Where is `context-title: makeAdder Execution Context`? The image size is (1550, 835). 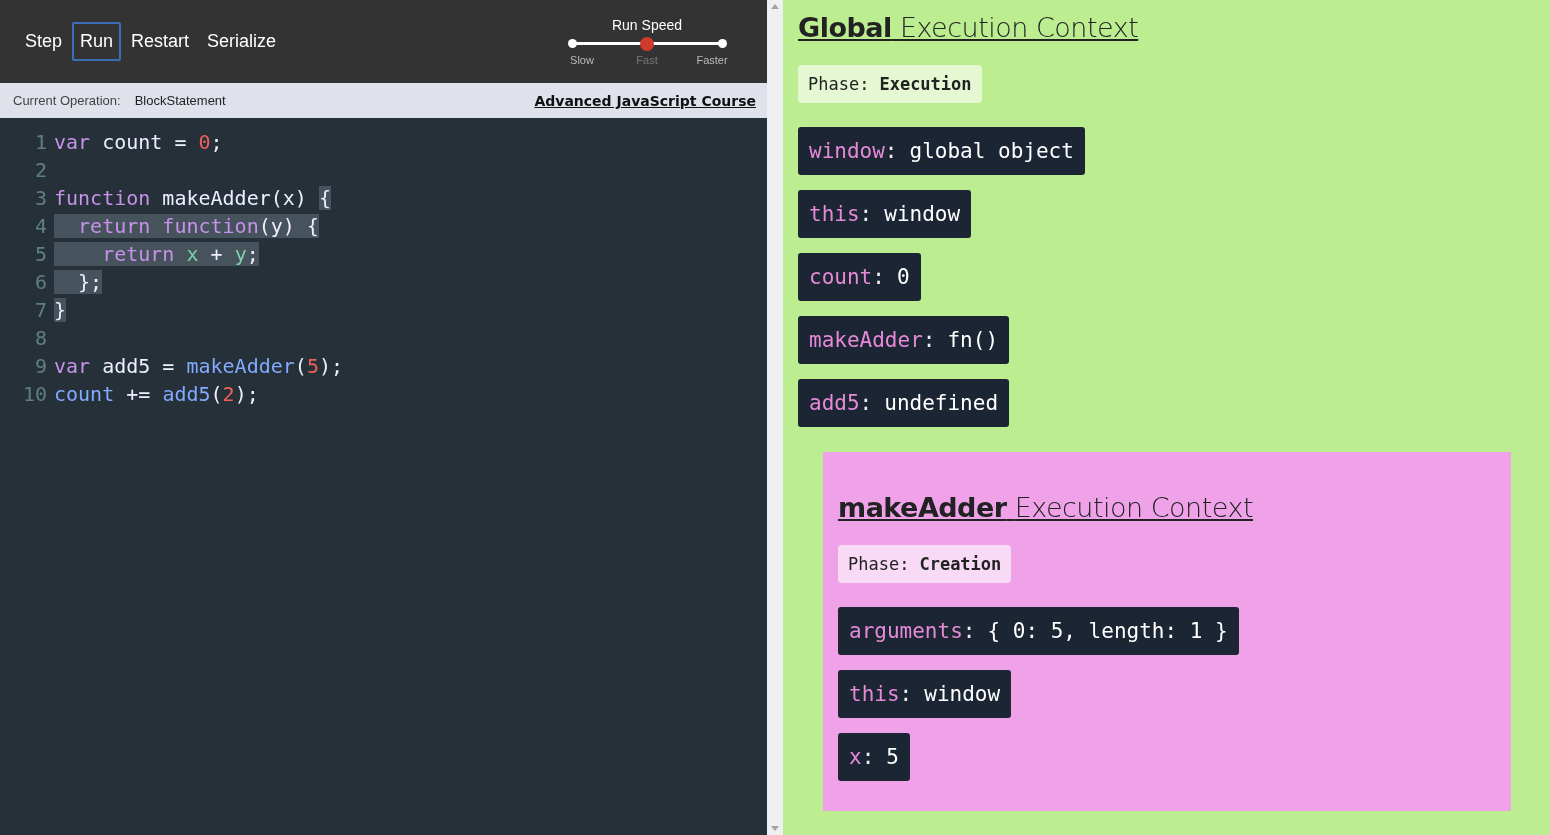
context-title: makeAdder Execution Context is located at coordinates (1046, 507).